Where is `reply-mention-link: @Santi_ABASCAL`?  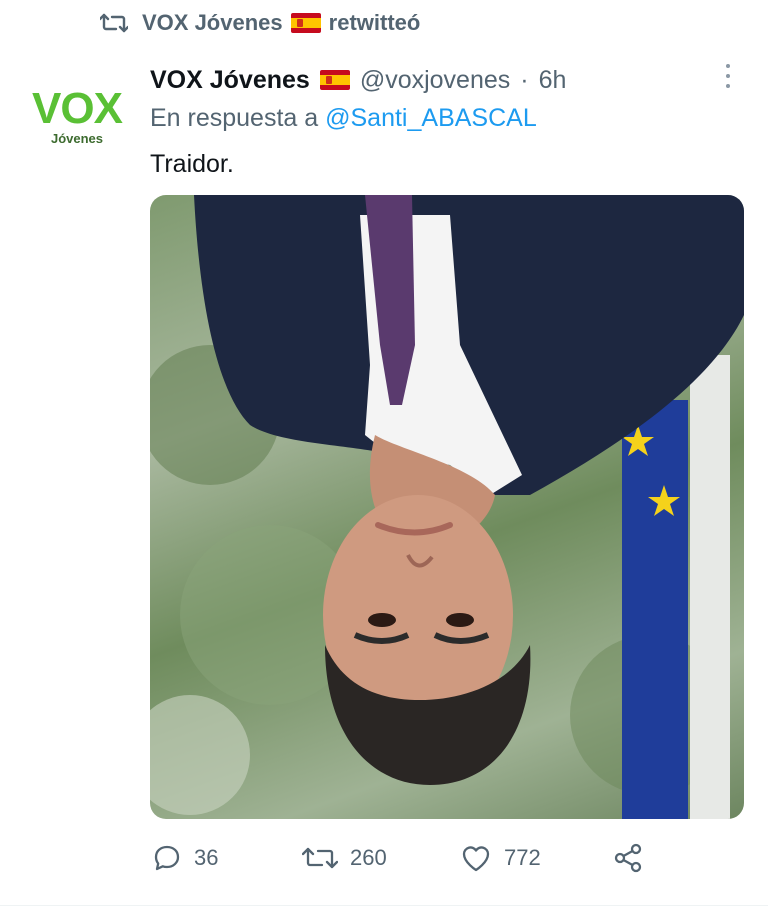
reply-mention-link: @Santi_ABASCAL is located at coordinates (431, 118).